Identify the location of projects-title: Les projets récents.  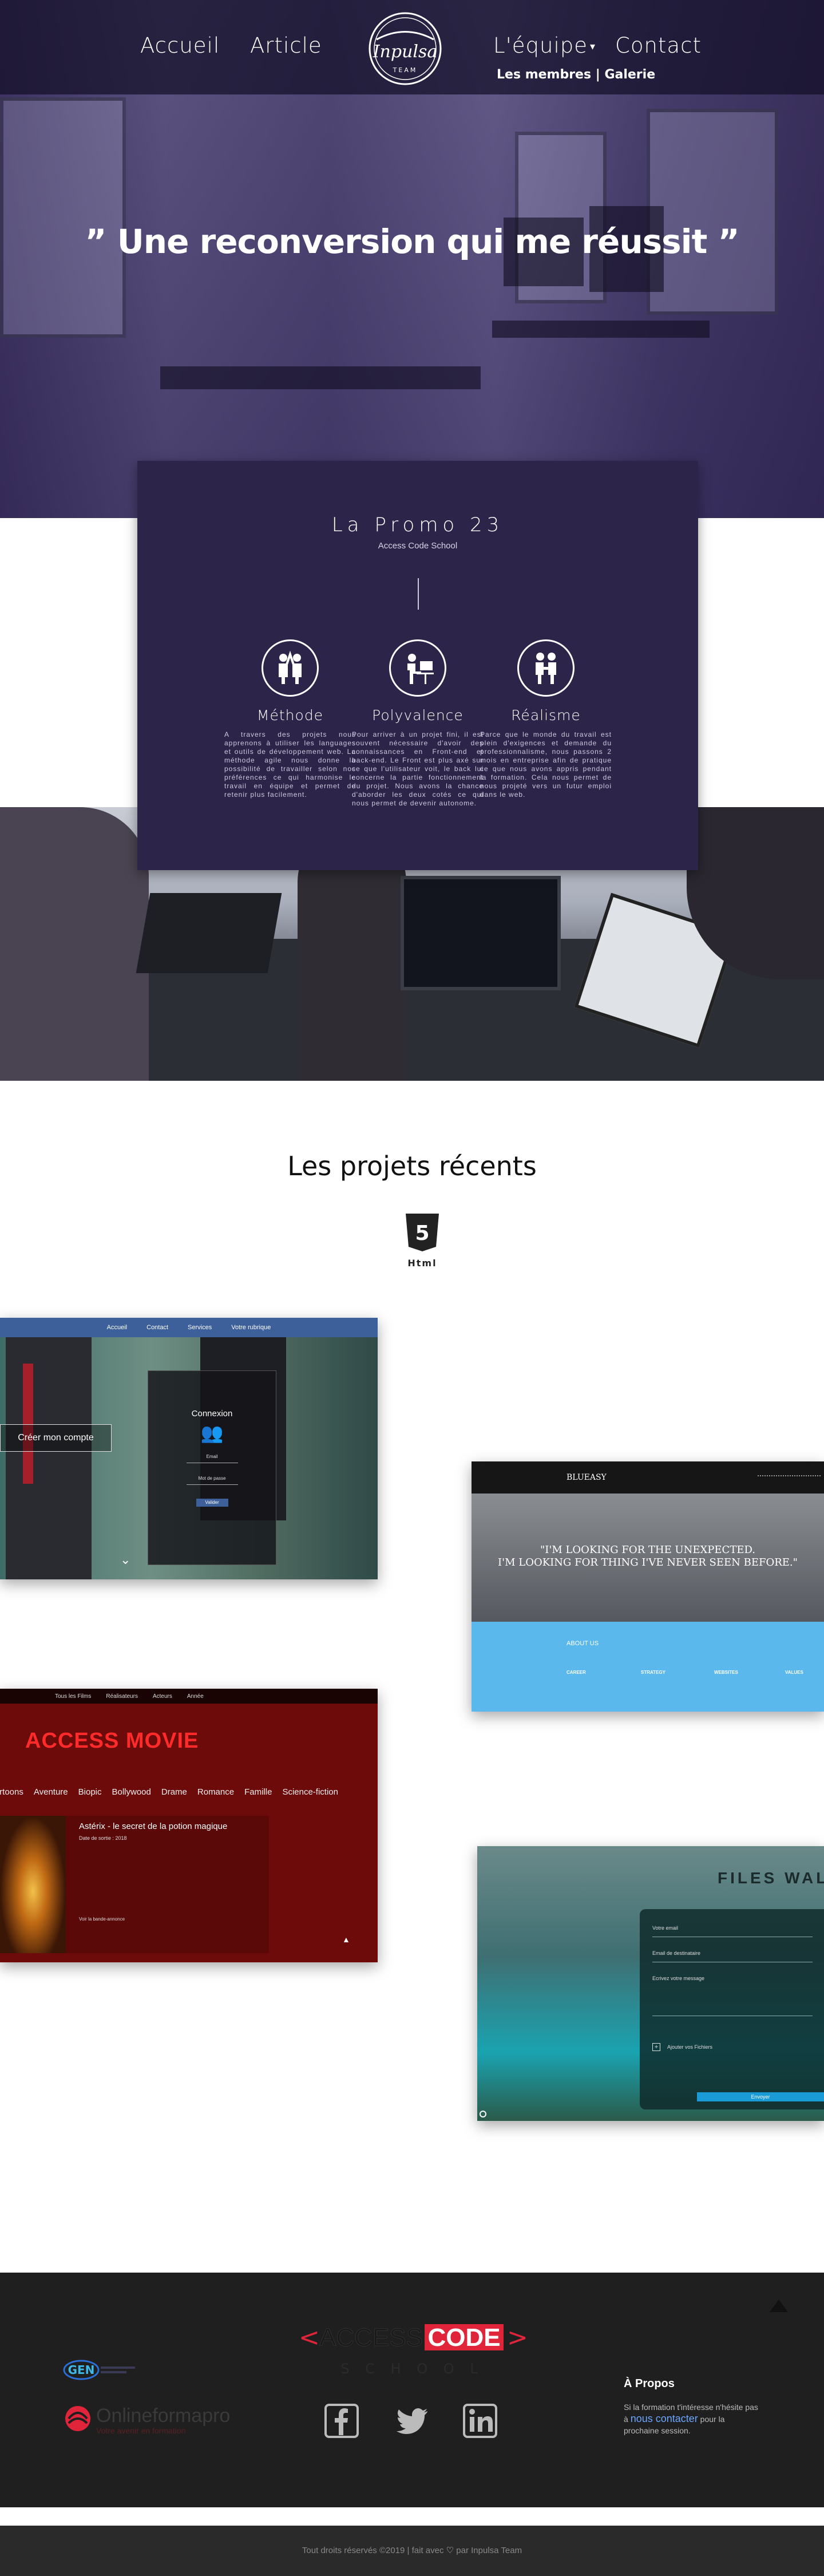
(412, 1166).